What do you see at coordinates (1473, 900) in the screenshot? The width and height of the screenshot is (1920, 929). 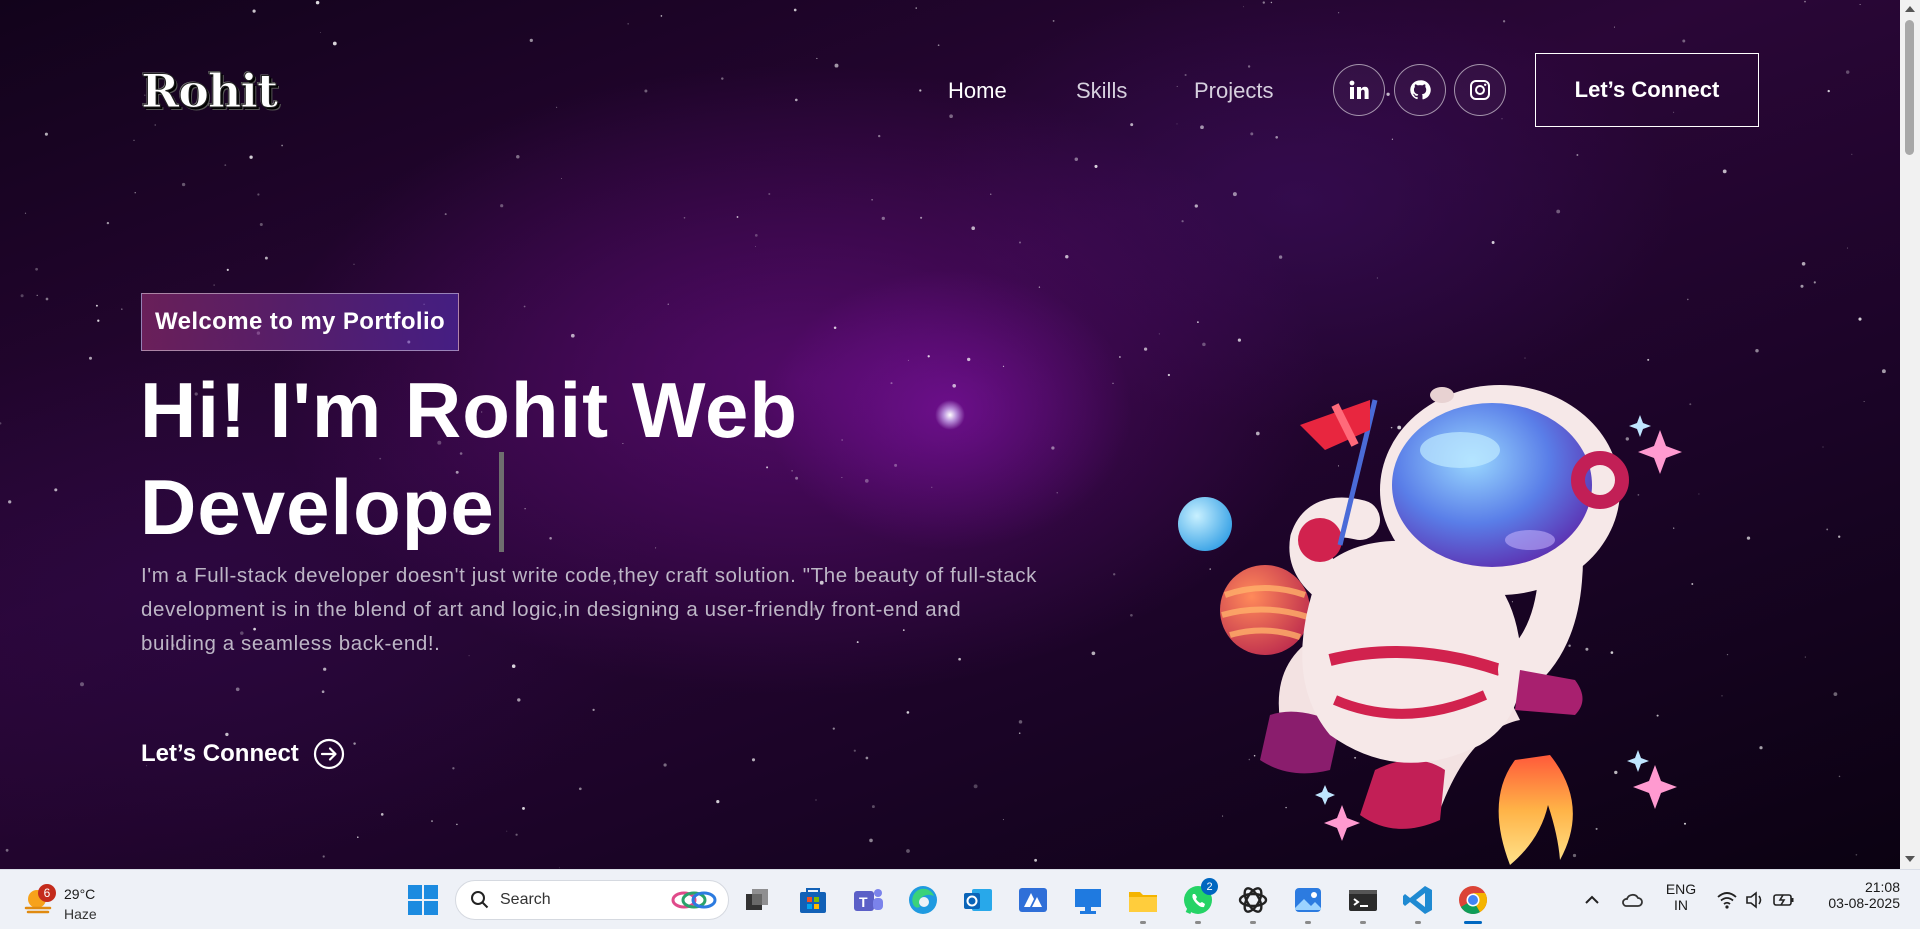 I see `chrome-icon` at bounding box center [1473, 900].